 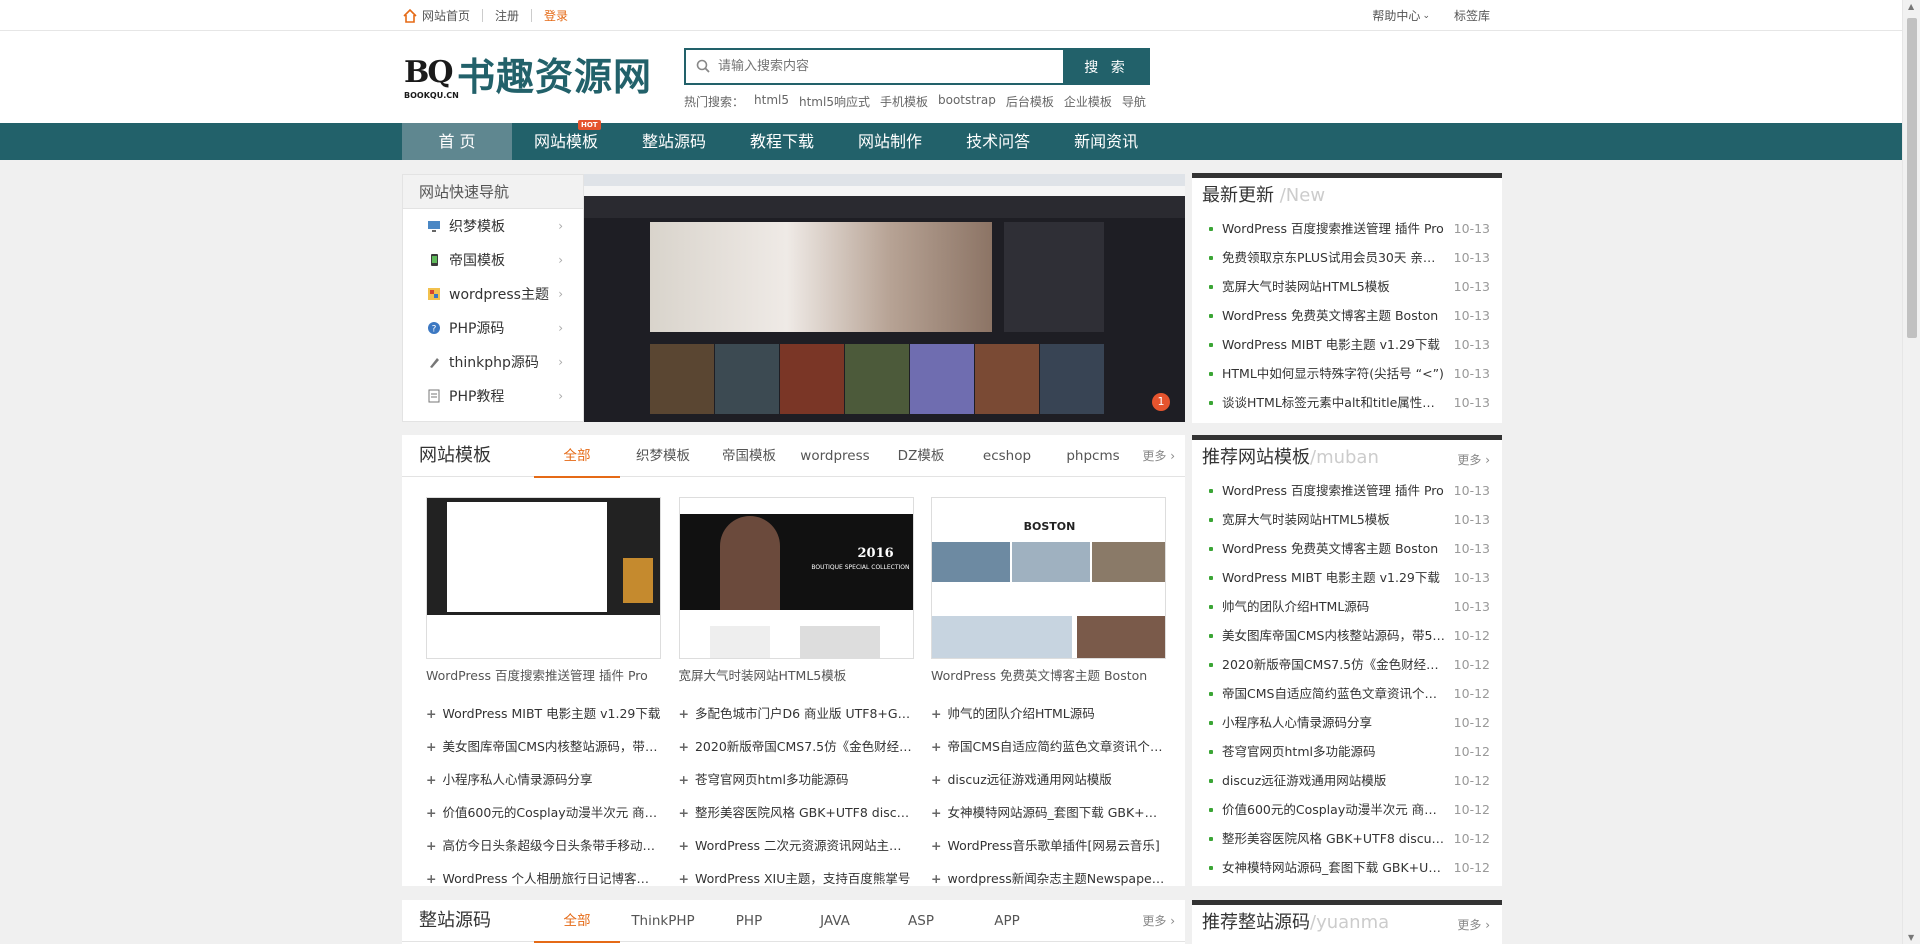 I want to click on tab-item: ASP, so click(x=921, y=921).